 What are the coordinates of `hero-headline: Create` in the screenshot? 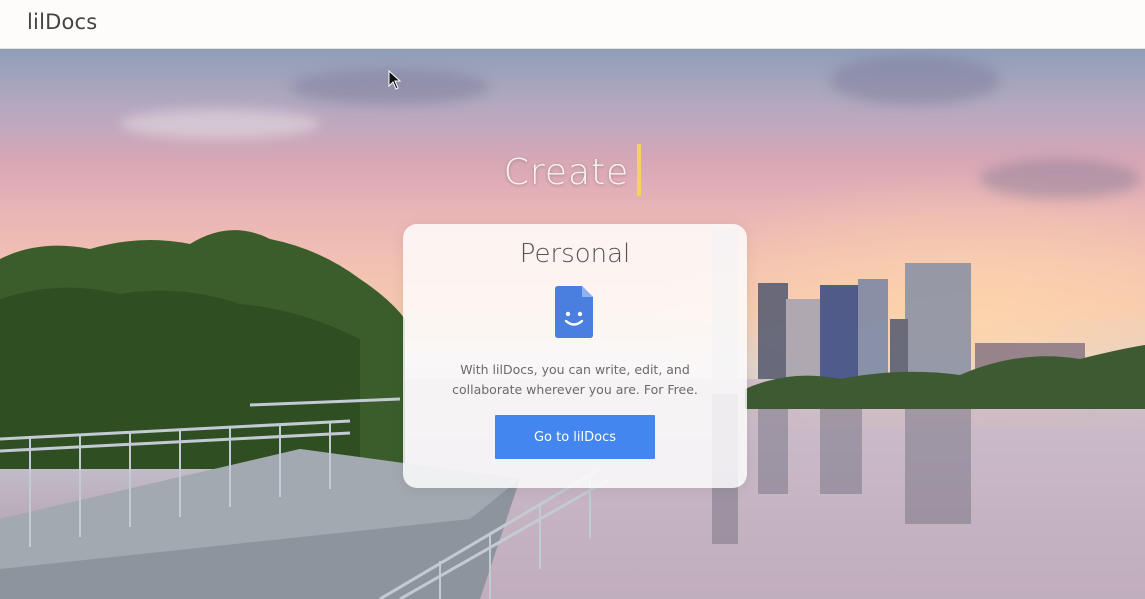 It's located at (572, 171).